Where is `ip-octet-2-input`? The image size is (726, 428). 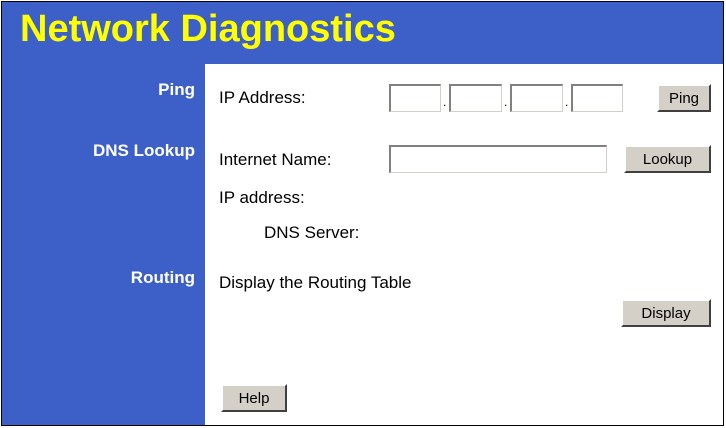
ip-octet-2-input is located at coordinates (475, 98).